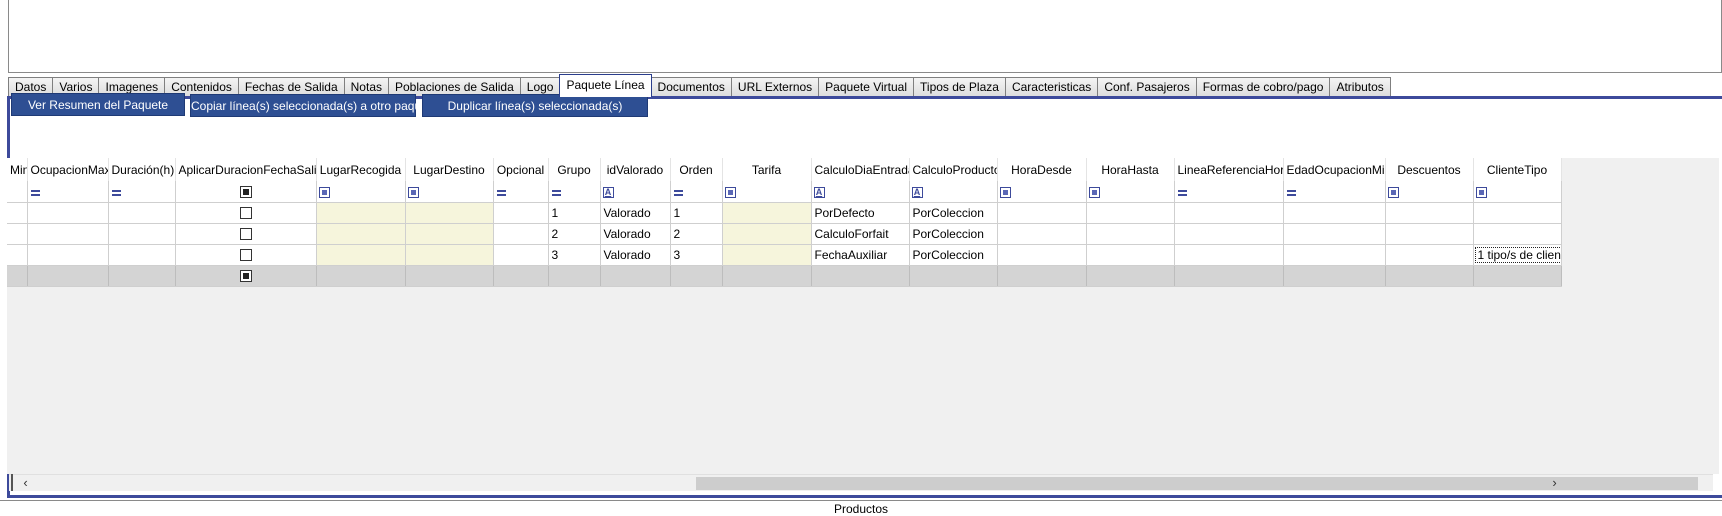 The height and width of the screenshot is (516, 1722). Describe the element at coordinates (861, 482) in the screenshot. I see `horizontal-scrollbar: ‹ ›` at that location.